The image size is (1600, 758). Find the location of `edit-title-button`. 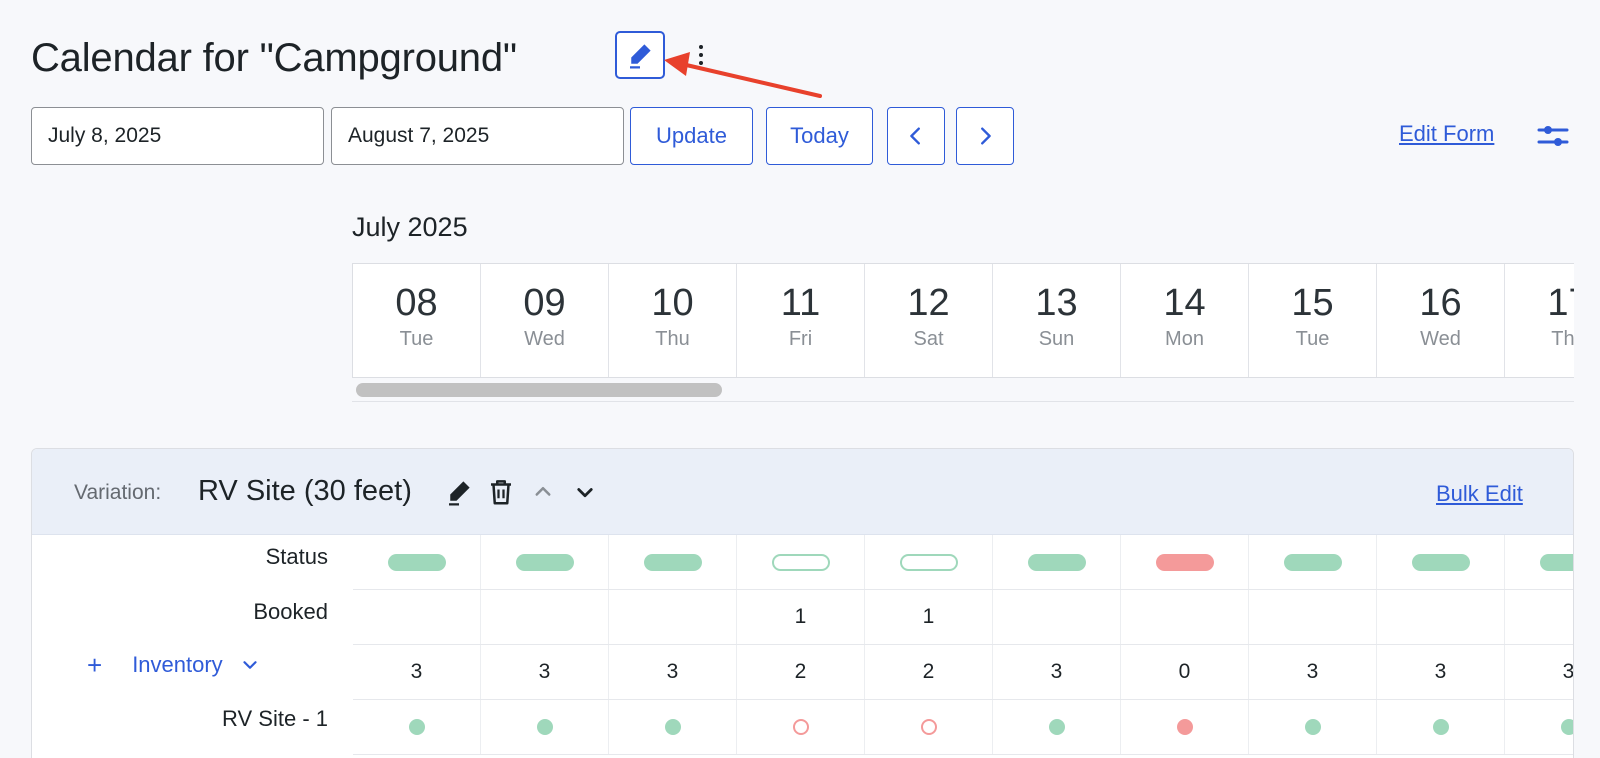

edit-title-button is located at coordinates (640, 55).